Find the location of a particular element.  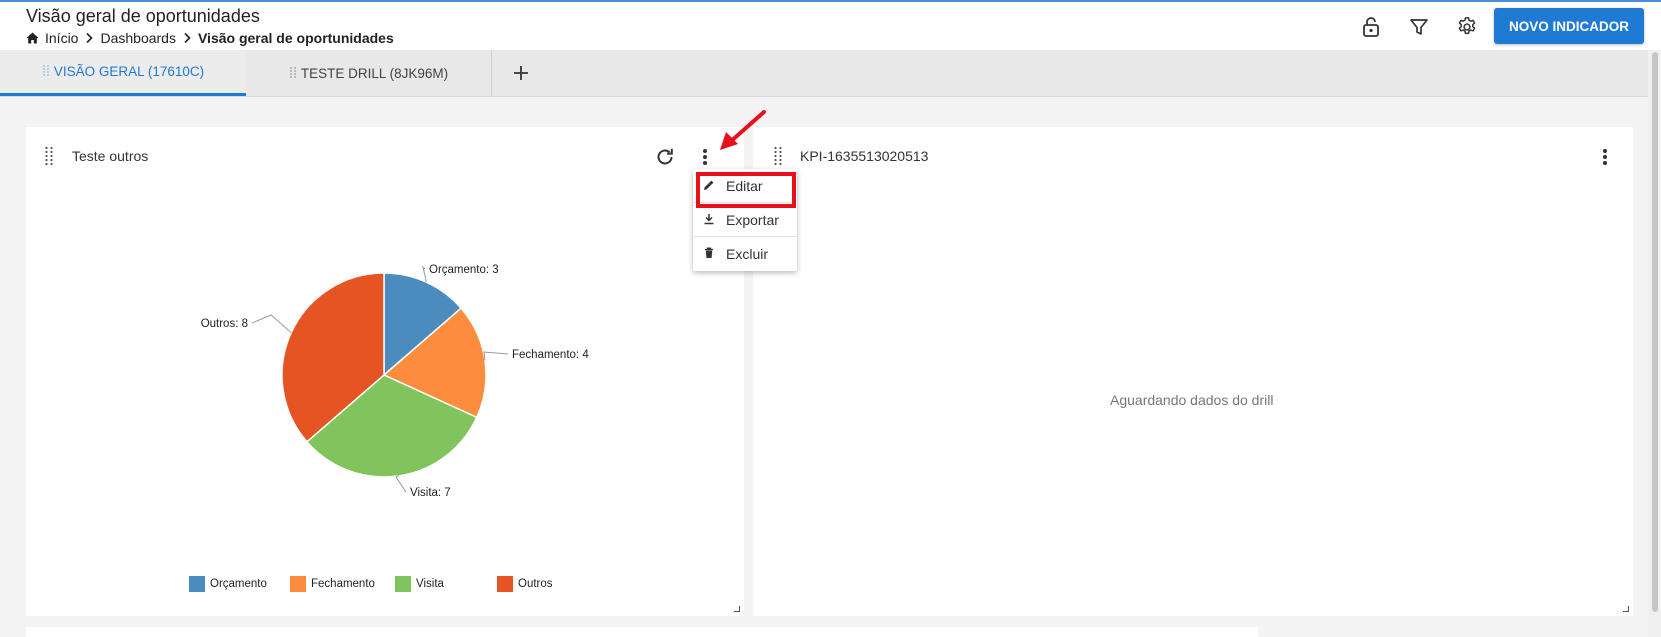

menu-item-label: Excluir is located at coordinates (747, 254).